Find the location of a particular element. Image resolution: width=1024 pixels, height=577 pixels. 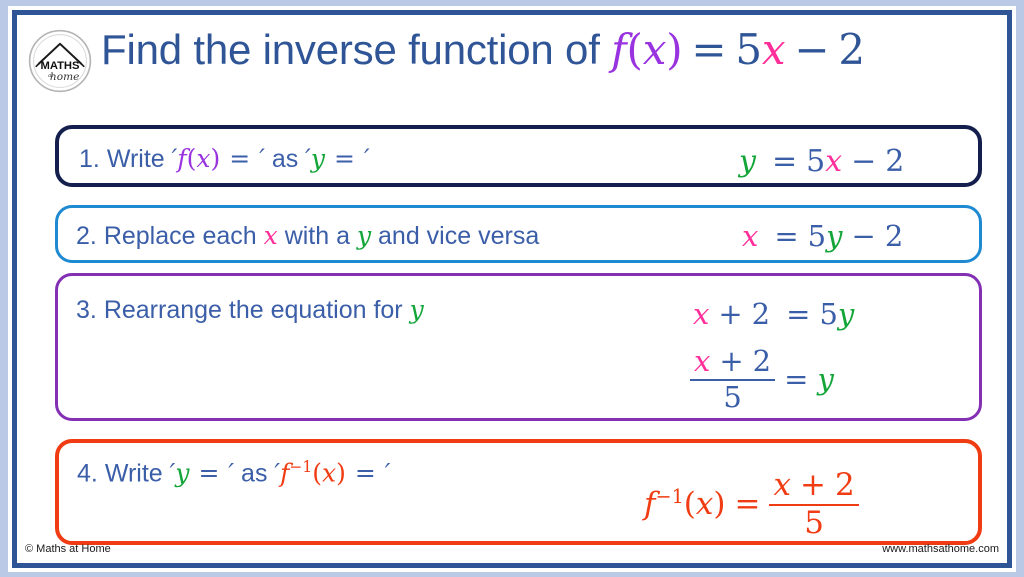

step-3b-num-plus: + is located at coordinates (731, 361).